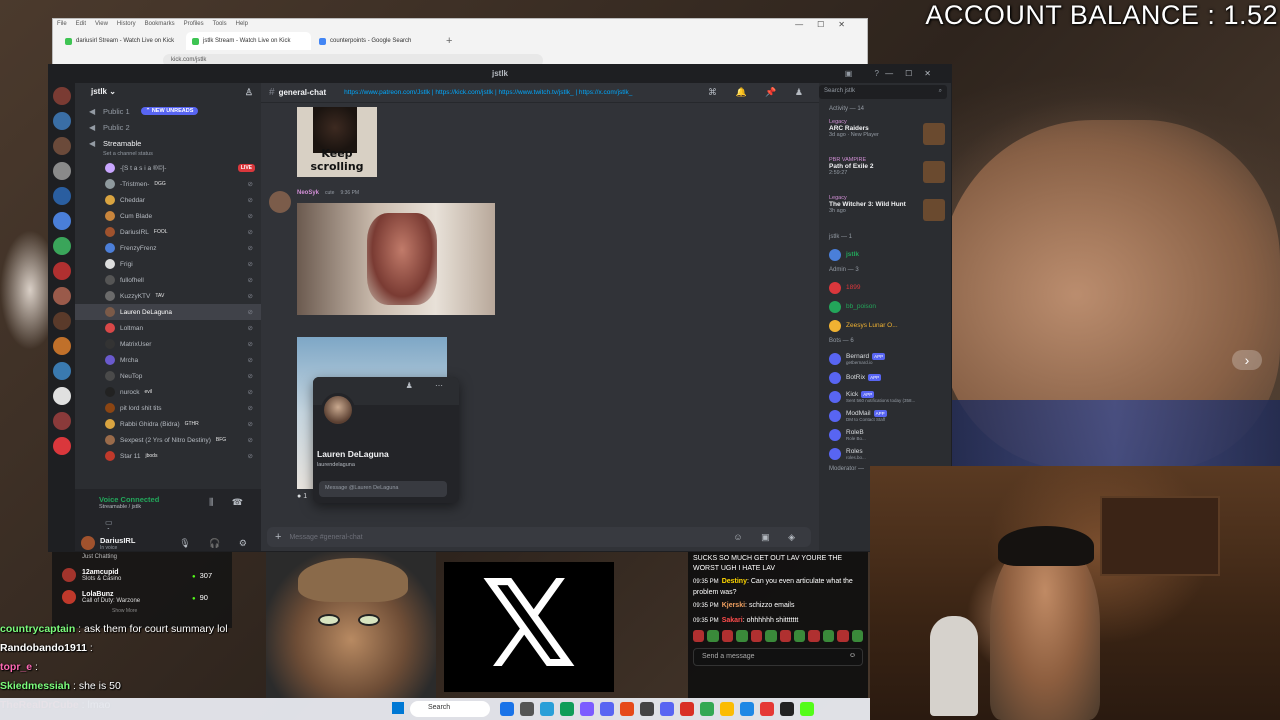  Describe the element at coordinates (81, 26) in the screenshot. I see `menu-edit: Edit` at that location.